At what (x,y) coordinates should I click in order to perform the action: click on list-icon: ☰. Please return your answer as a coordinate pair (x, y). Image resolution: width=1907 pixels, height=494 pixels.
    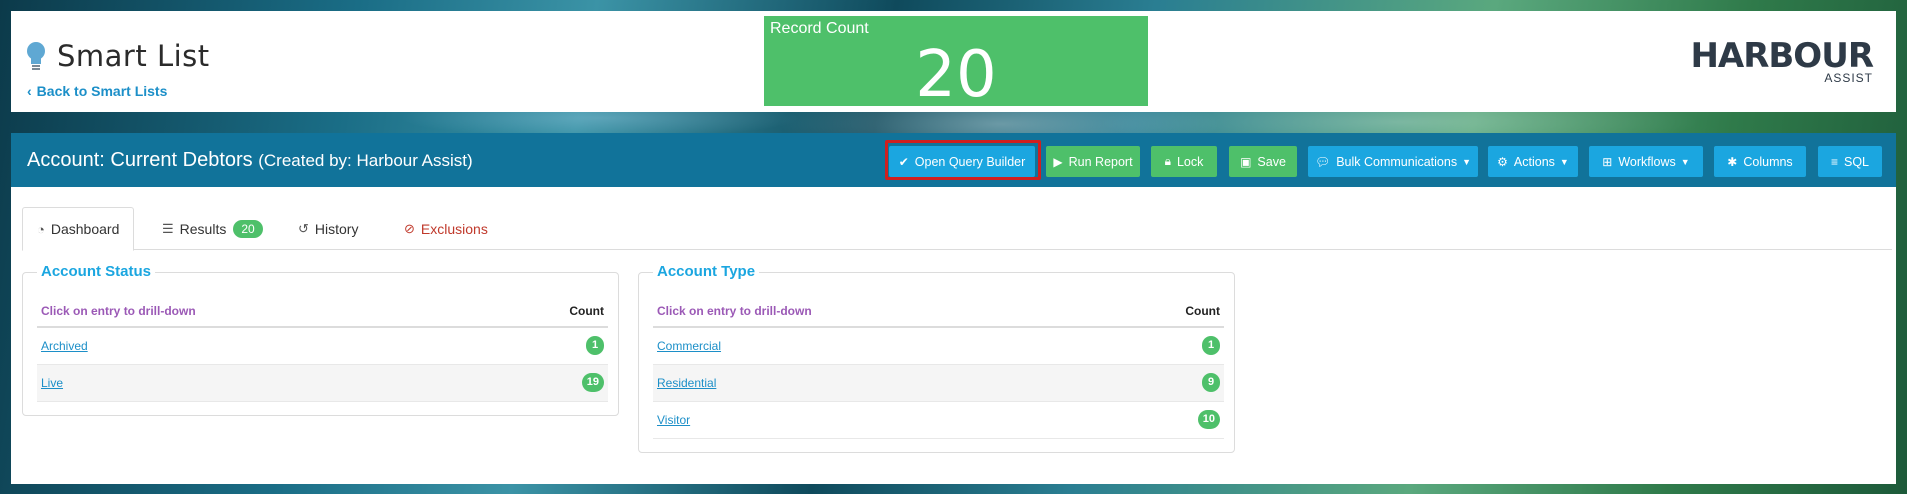
    Looking at the image, I should click on (168, 228).